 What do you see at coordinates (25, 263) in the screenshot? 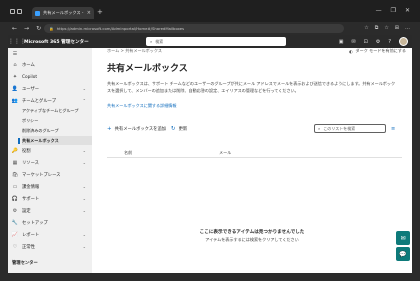
I see `admin-centers-heading: 管理センター` at bounding box center [25, 263].